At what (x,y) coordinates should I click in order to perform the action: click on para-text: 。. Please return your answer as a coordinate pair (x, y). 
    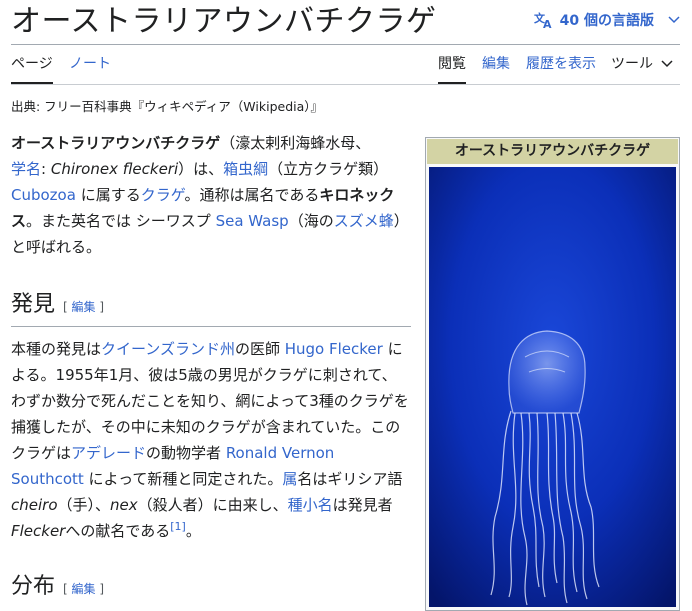
    Looking at the image, I should click on (193, 531).